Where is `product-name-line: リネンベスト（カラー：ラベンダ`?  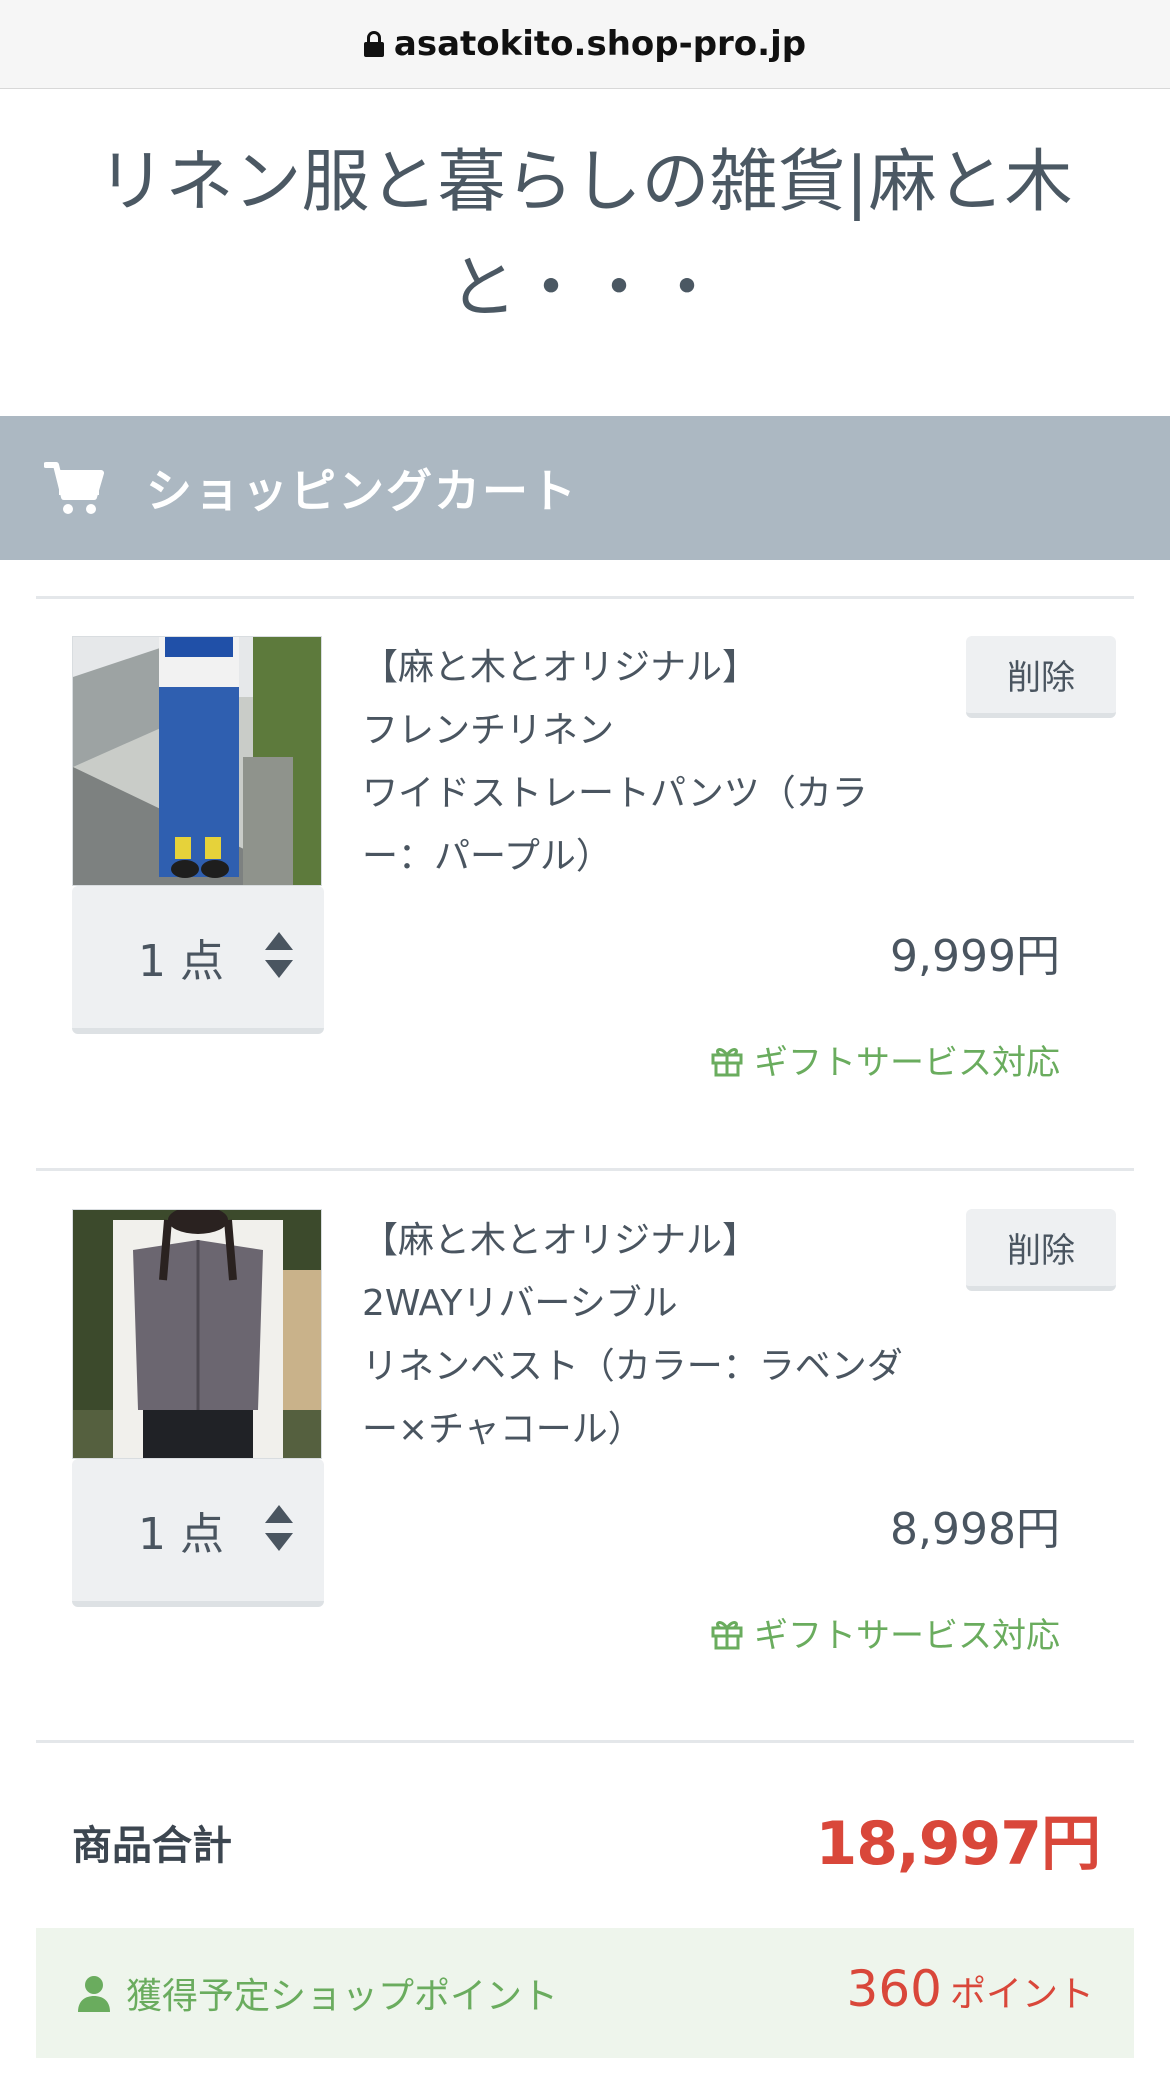
product-name-line: リネンベスト（カラー：ラベンダ is located at coordinates (632, 1366).